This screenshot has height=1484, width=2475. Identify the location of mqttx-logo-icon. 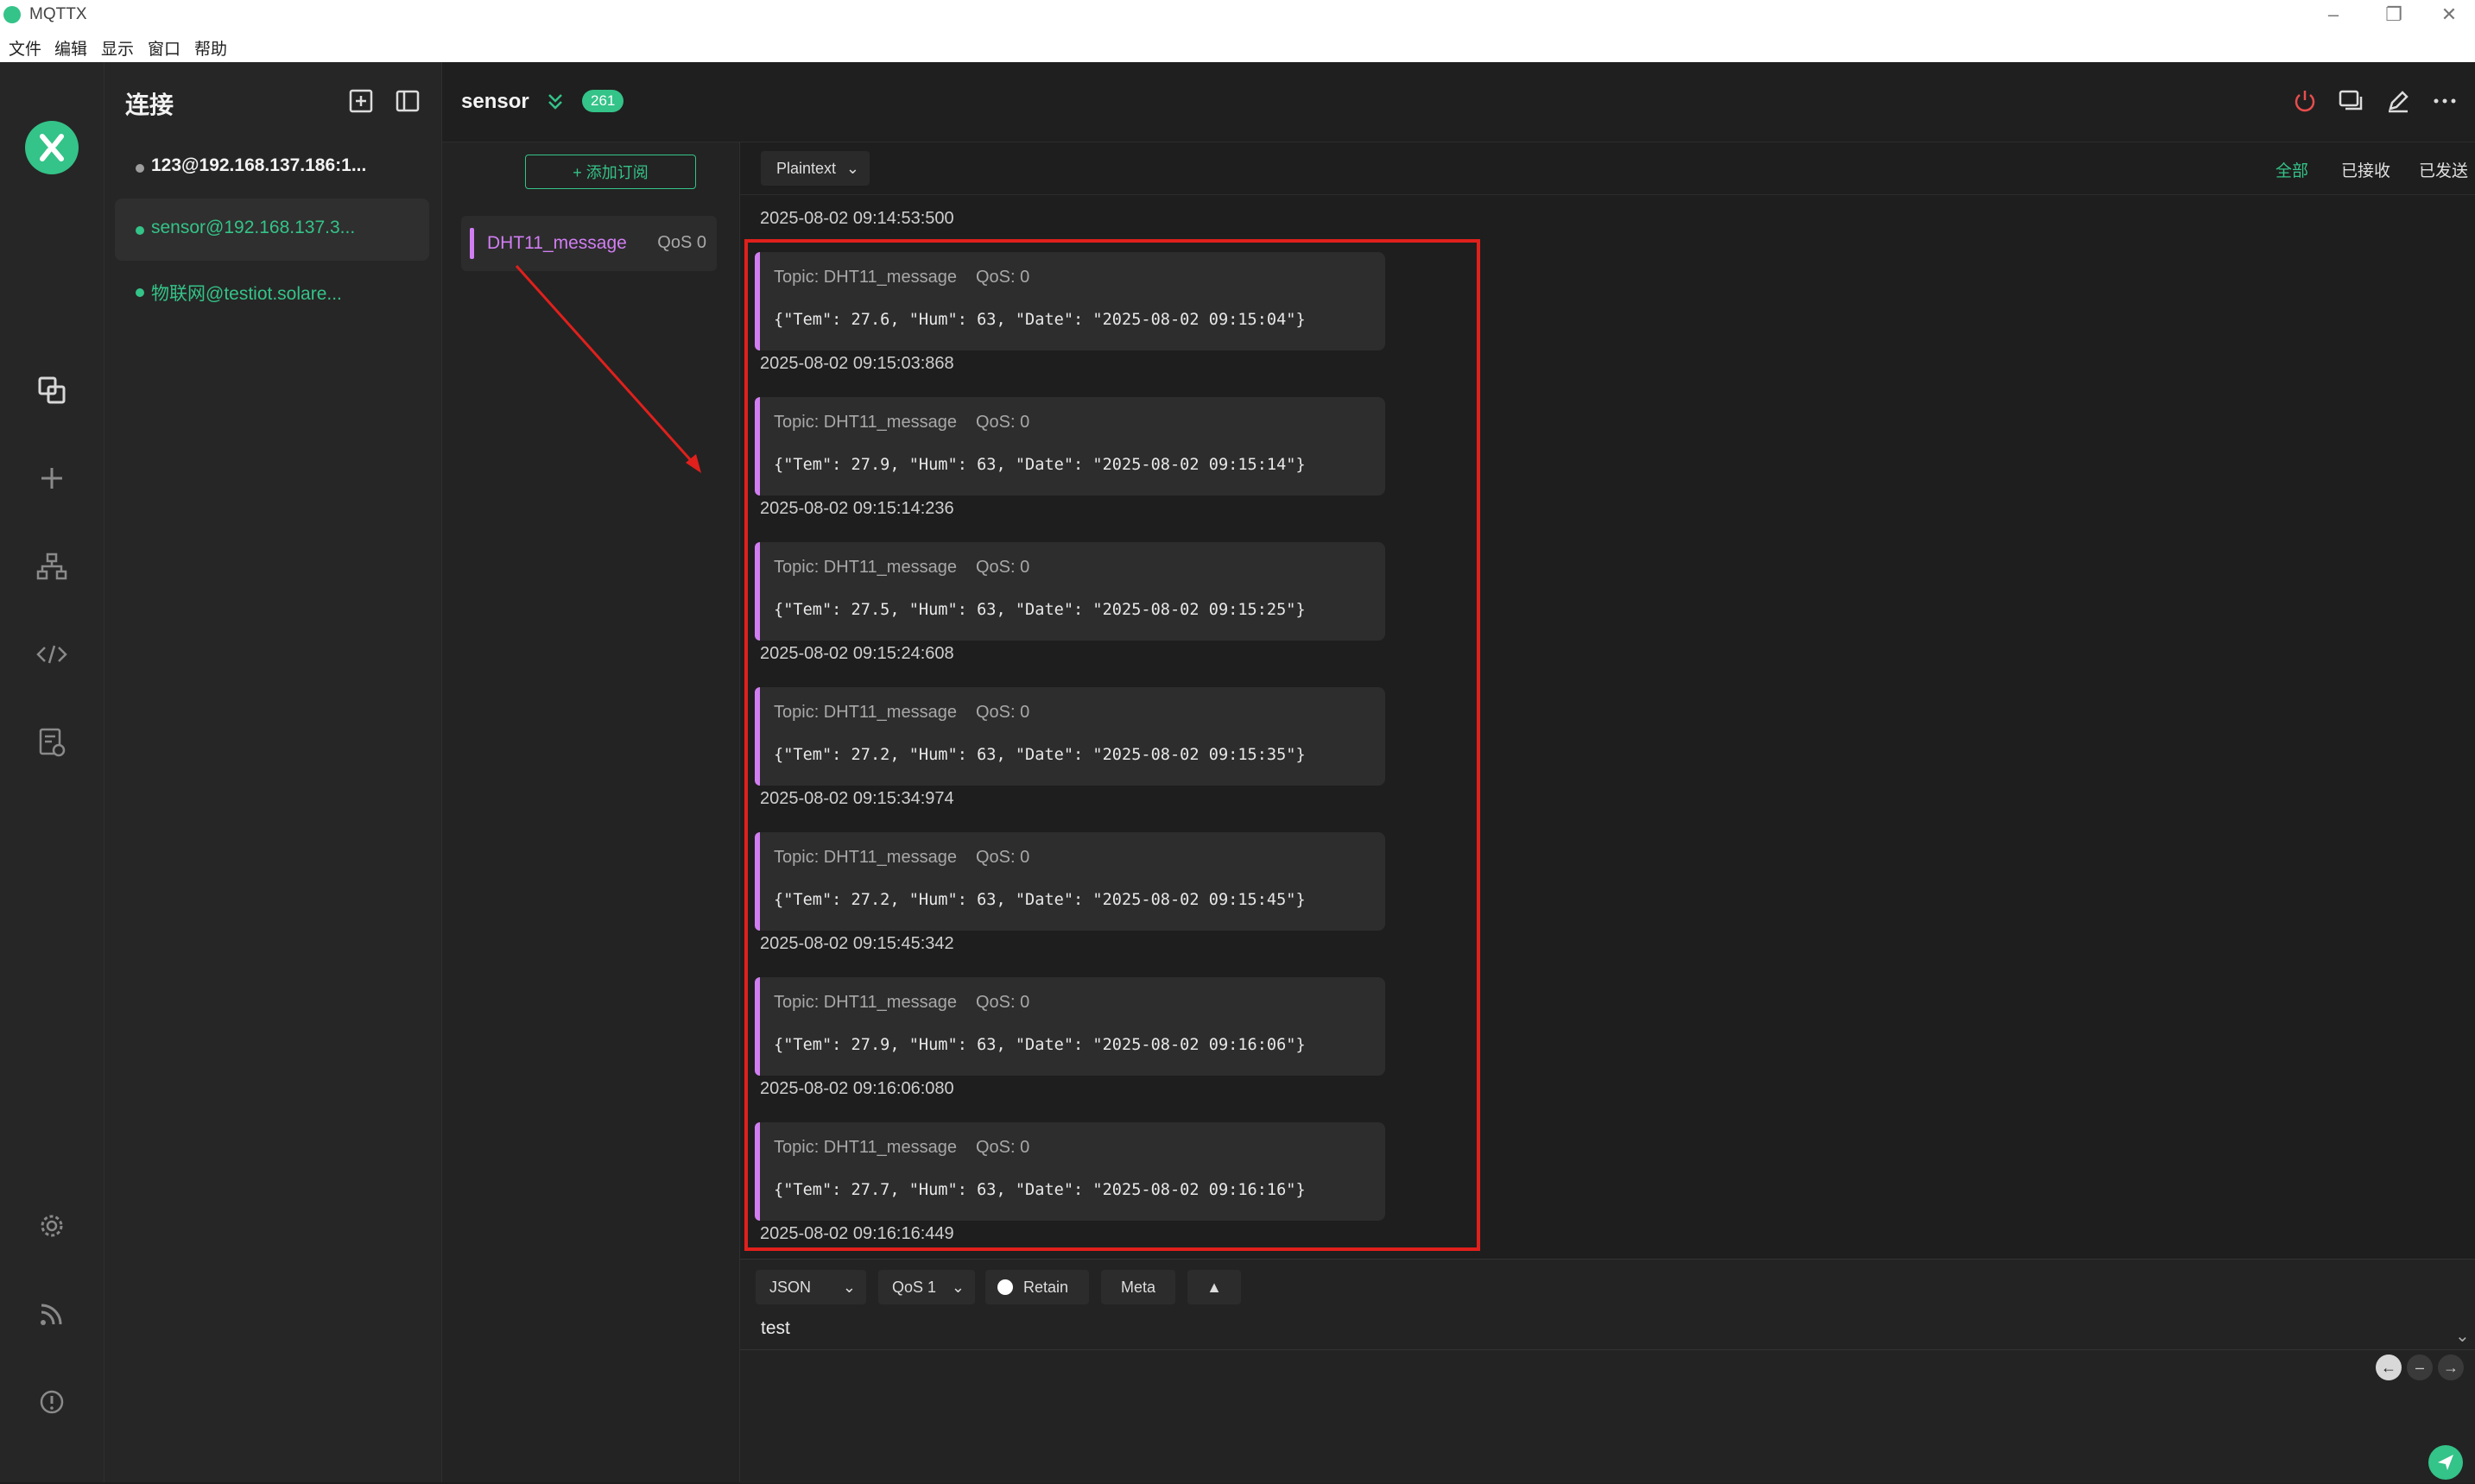
(52, 147).